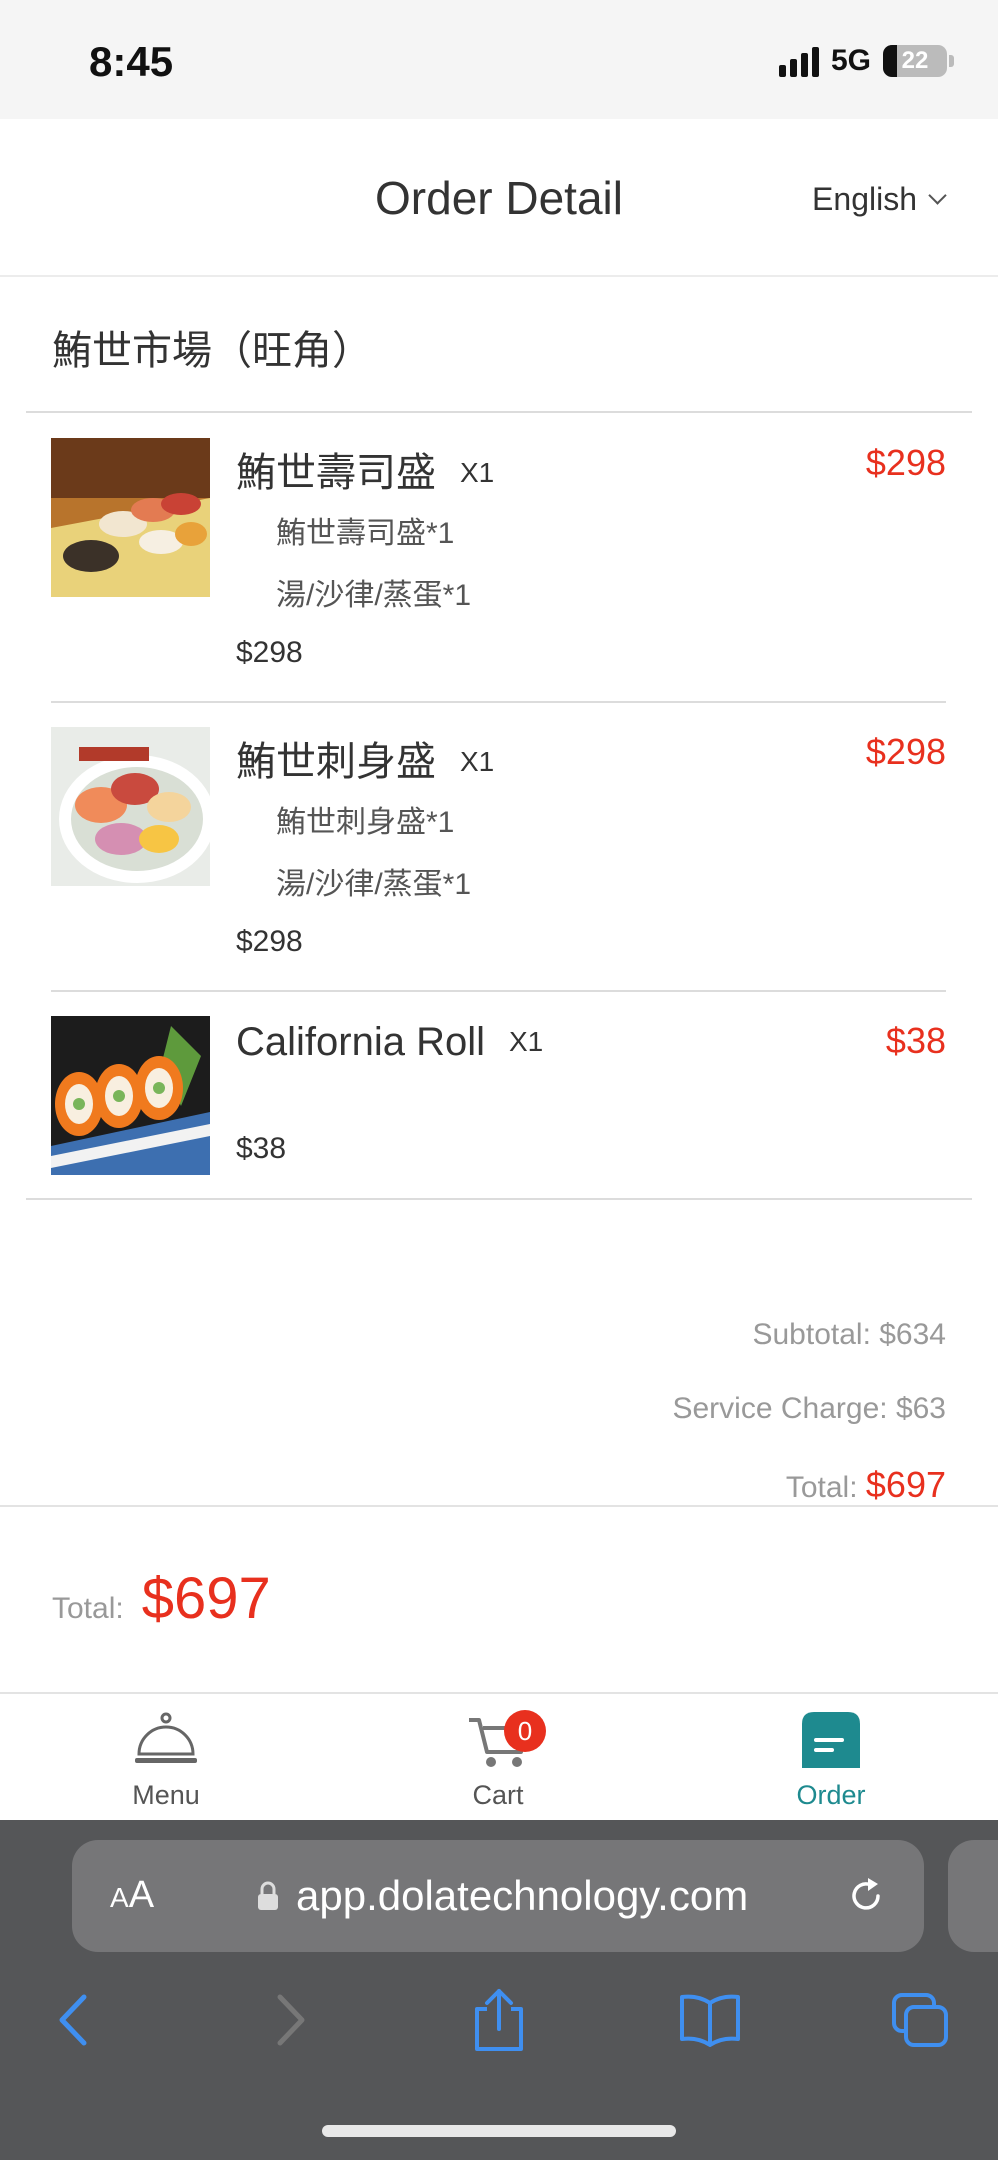  I want to click on tabs-icon, so click(920, 2020).